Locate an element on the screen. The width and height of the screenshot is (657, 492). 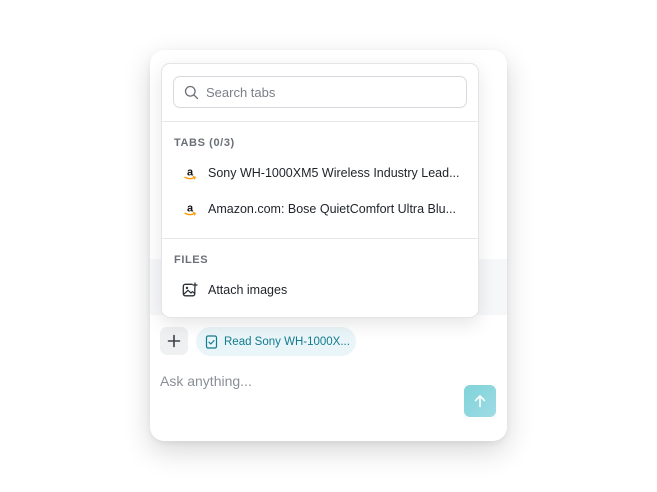
arrow-up-icon is located at coordinates (480, 401).